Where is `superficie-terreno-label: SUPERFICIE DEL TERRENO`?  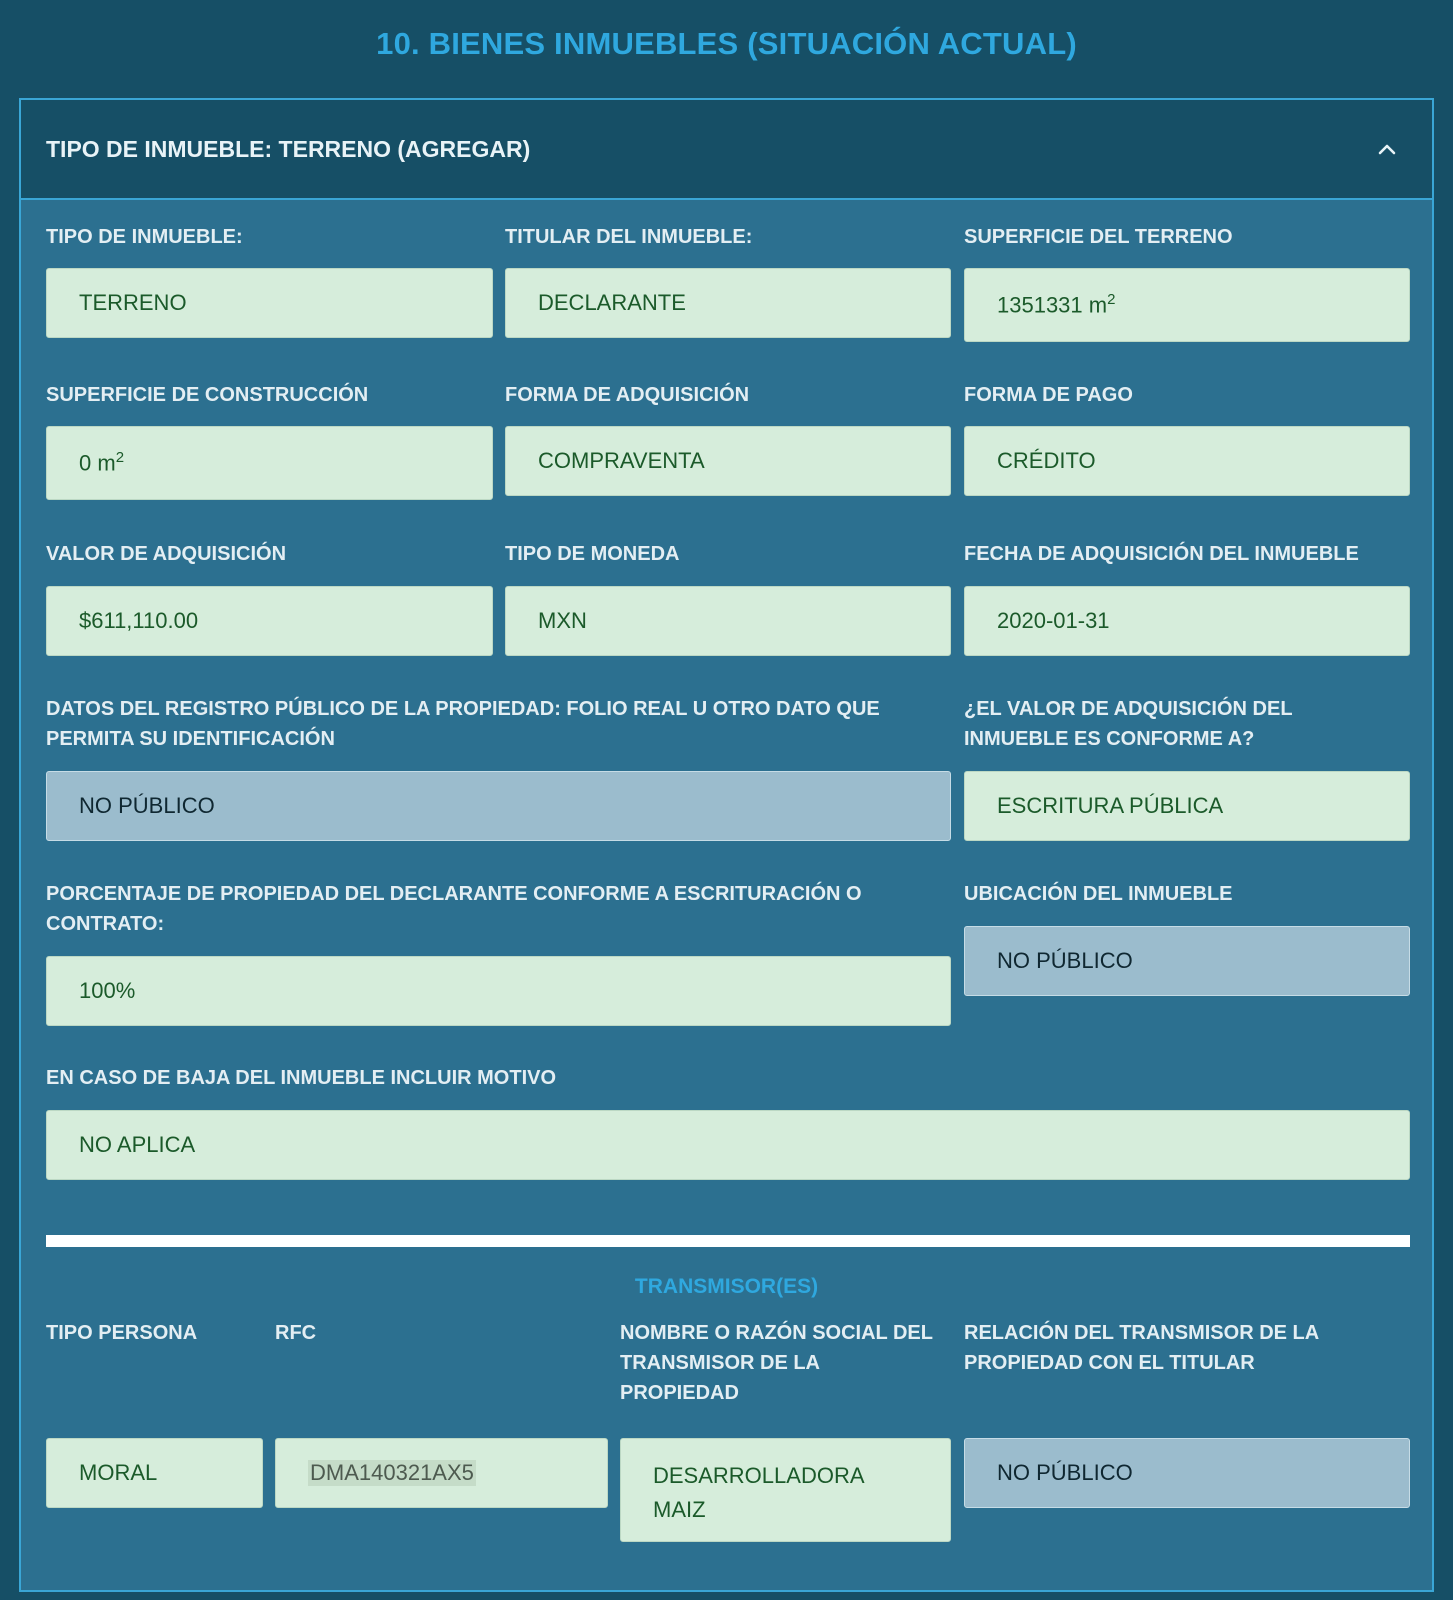 superficie-terreno-label: SUPERFICIE DEL TERRENO is located at coordinates (1098, 237).